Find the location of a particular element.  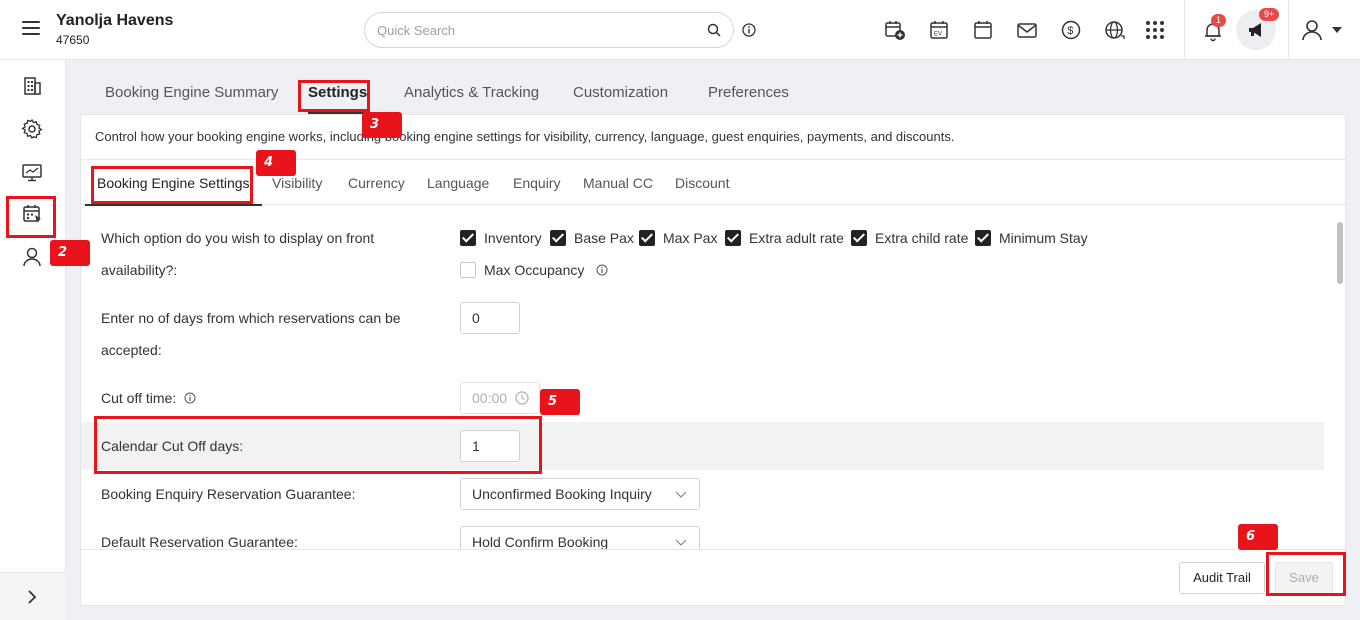

option-extra-child-rate: Extra child rate is located at coordinates (909, 238).